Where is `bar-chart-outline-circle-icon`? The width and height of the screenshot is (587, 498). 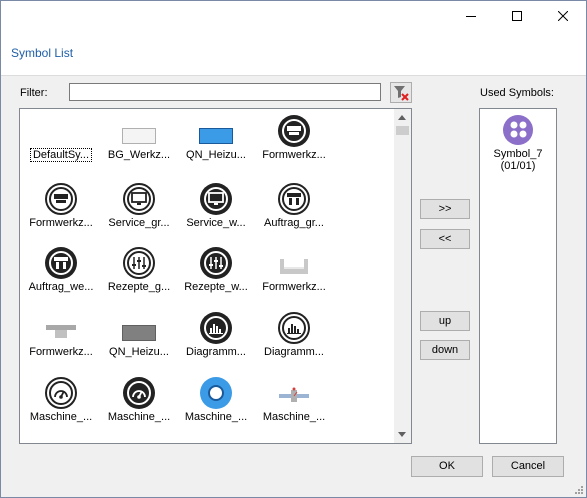 bar-chart-outline-circle-icon is located at coordinates (294, 328).